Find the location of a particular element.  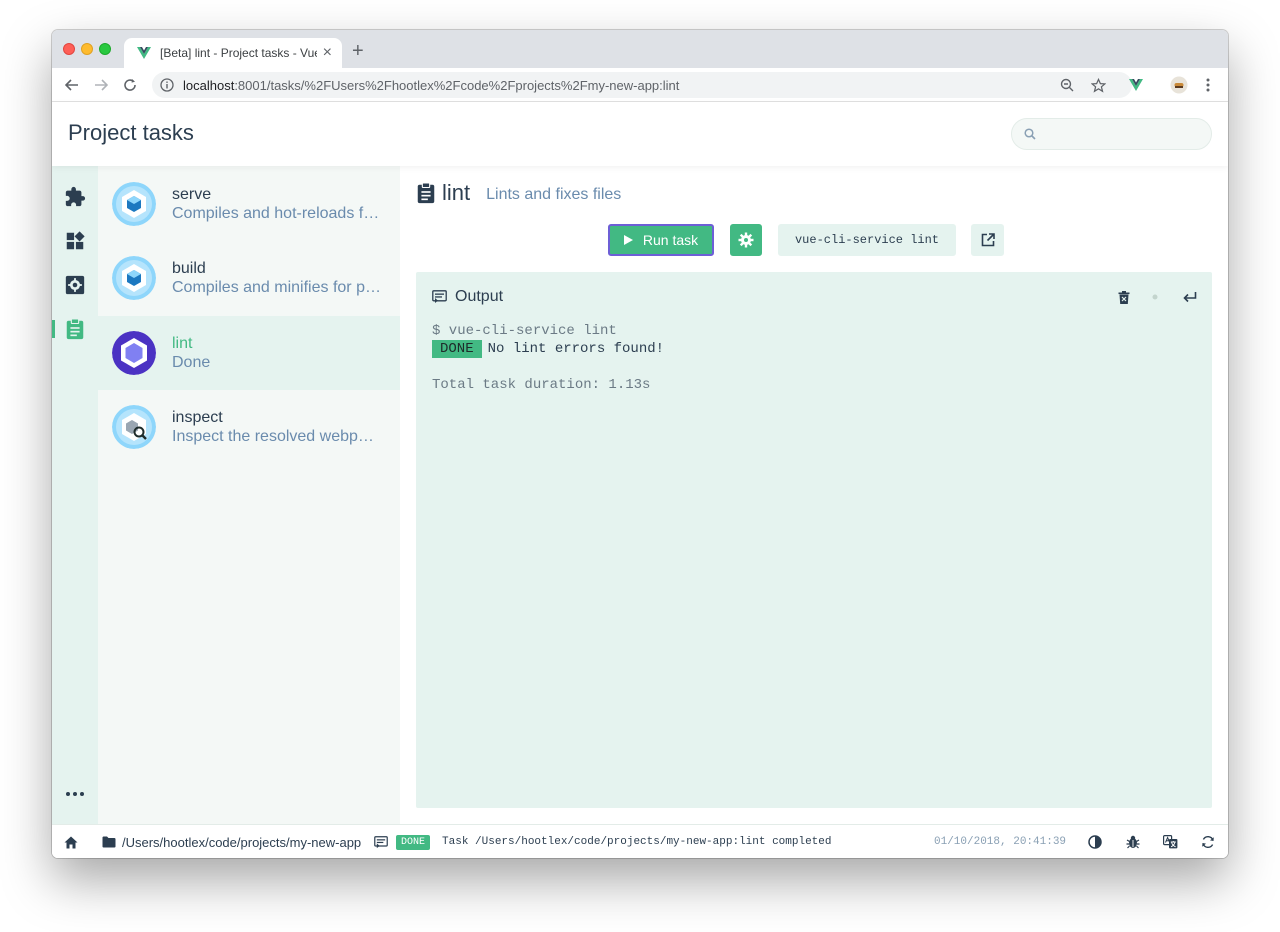

task-name: lint is located at coordinates (182, 343).